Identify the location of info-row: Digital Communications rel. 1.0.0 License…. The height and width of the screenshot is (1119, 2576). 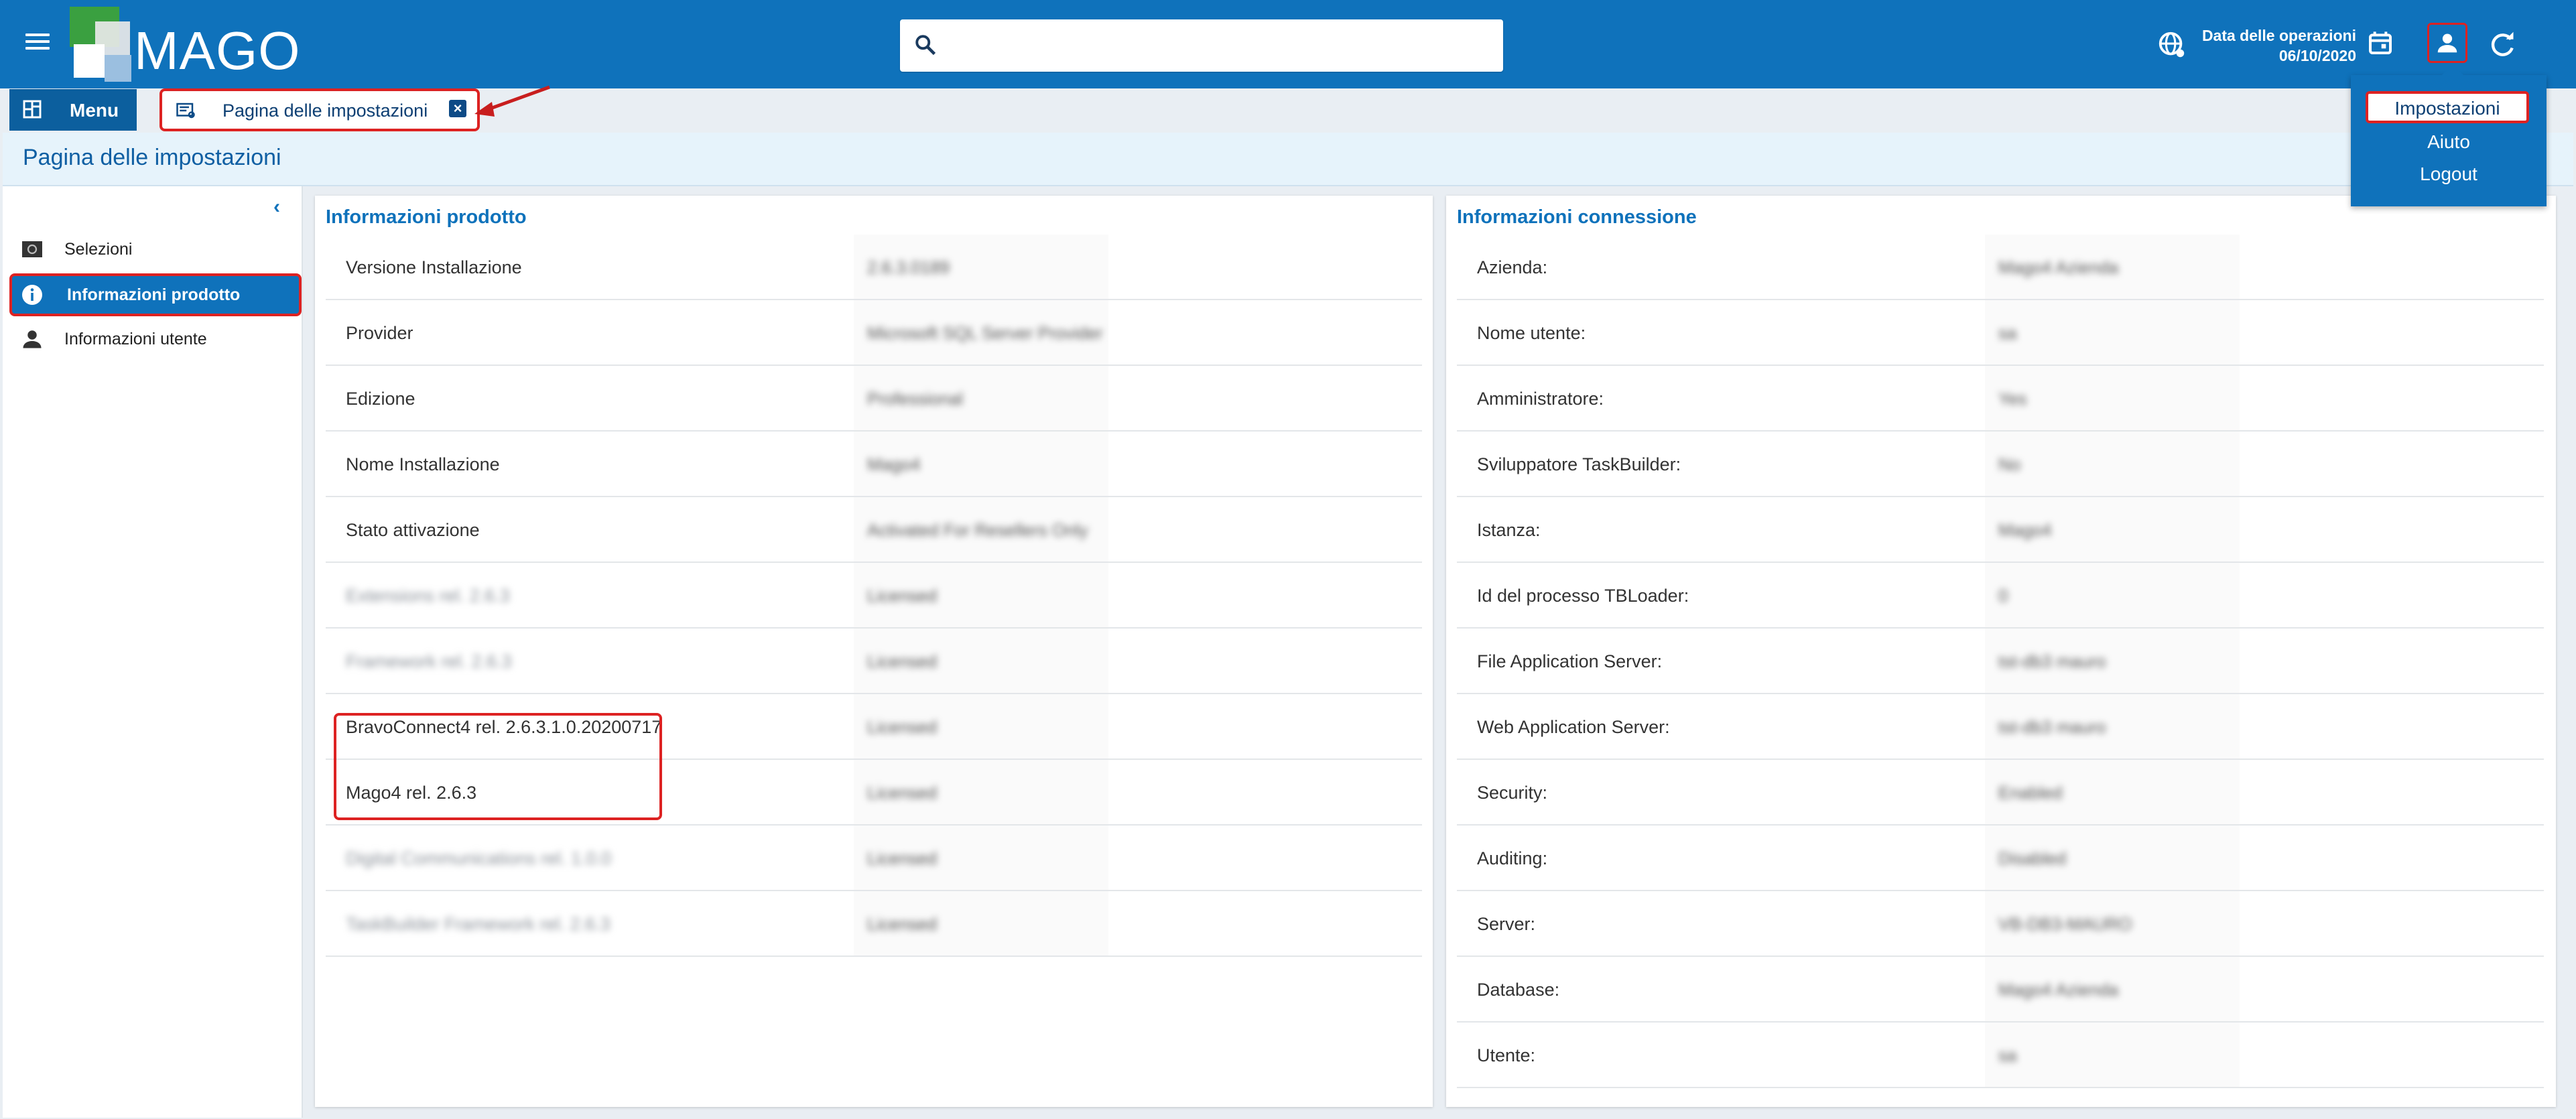
(874, 858).